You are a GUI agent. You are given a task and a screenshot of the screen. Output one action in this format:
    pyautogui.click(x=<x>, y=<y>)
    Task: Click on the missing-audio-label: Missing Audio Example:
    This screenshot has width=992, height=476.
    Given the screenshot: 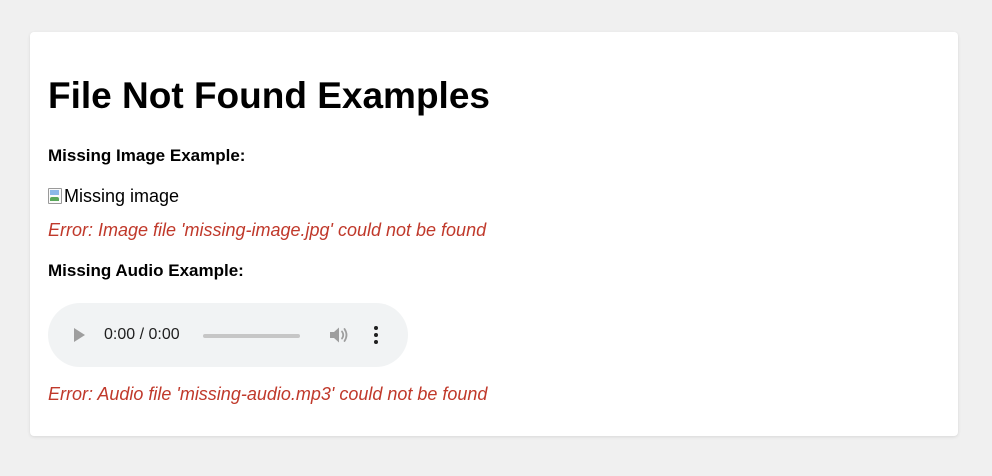 What is the action you would take?
    pyautogui.click(x=146, y=270)
    